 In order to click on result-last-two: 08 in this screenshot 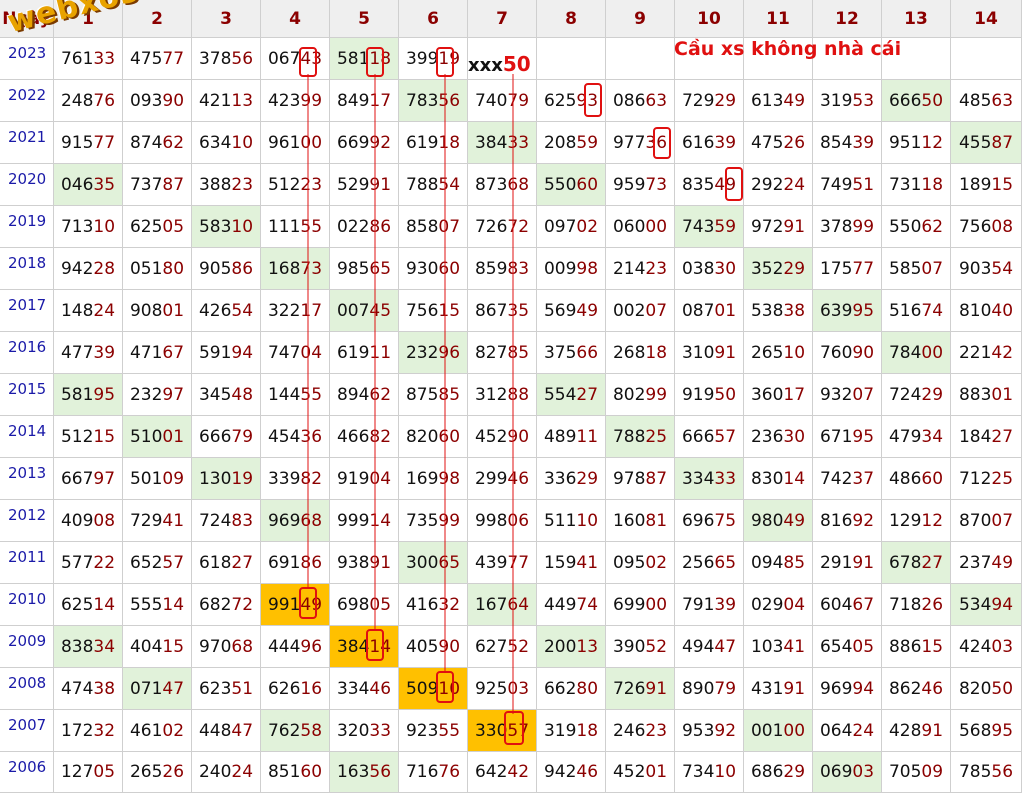, I will do `click(1002, 226)`.